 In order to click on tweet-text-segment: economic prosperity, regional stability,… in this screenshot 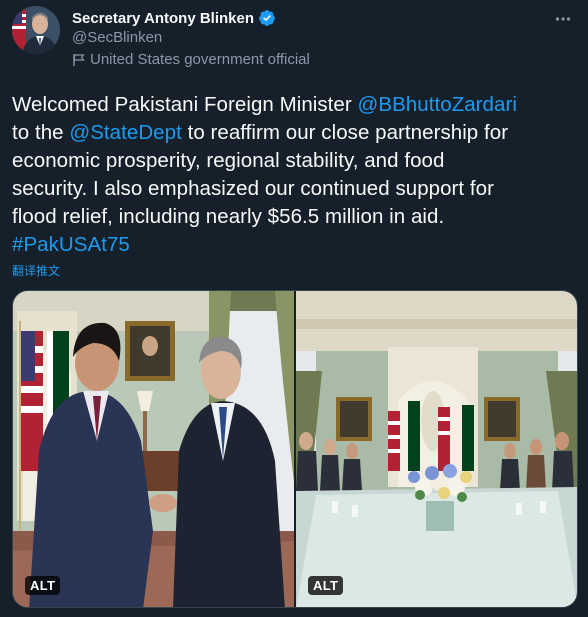, I will do `click(228, 160)`.